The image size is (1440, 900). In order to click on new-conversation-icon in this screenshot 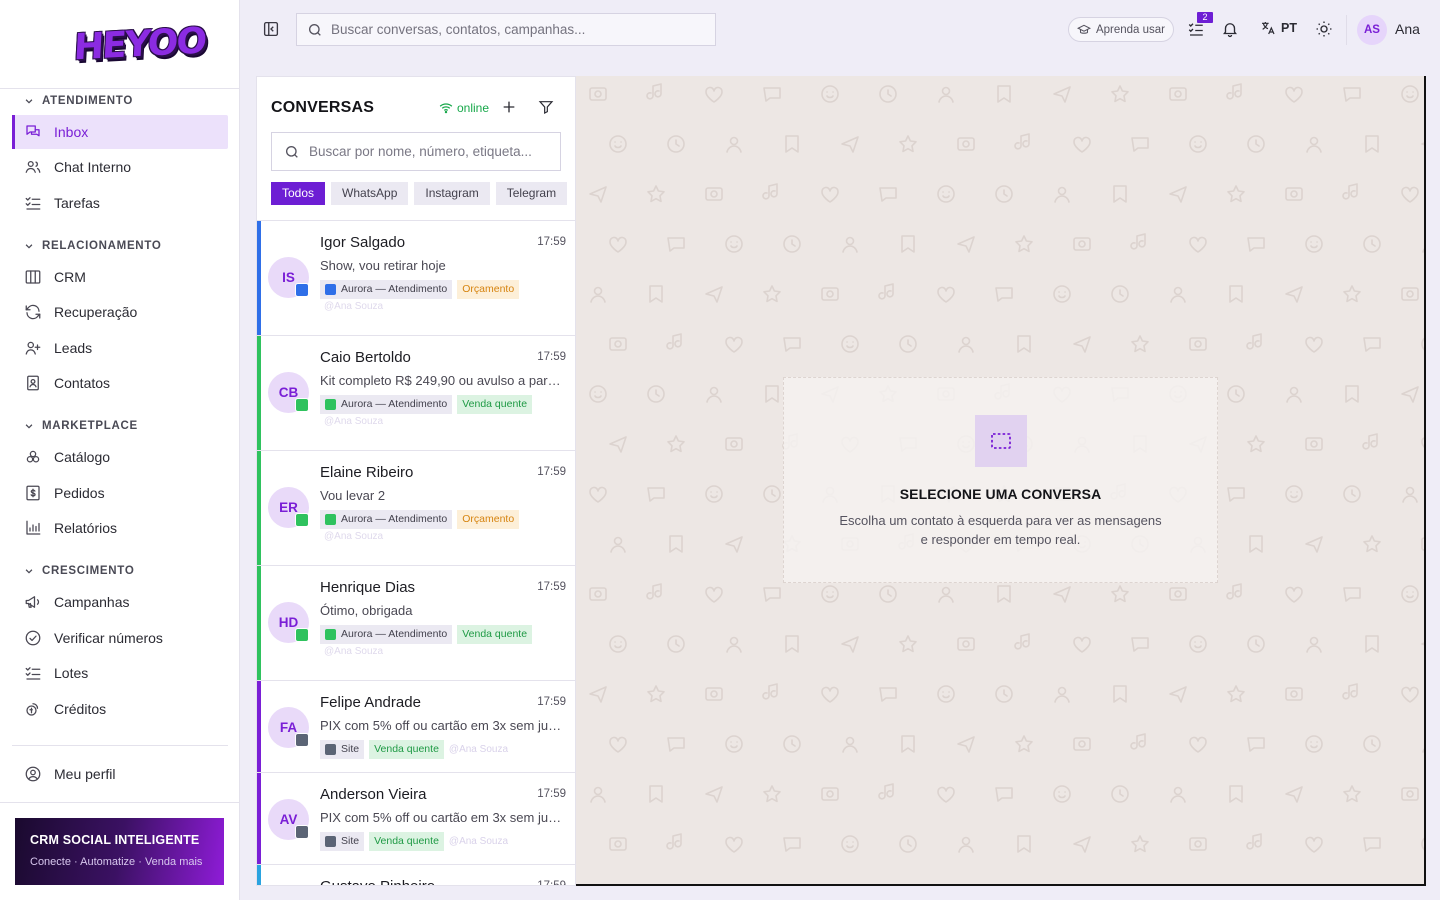, I will do `click(509, 107)`.